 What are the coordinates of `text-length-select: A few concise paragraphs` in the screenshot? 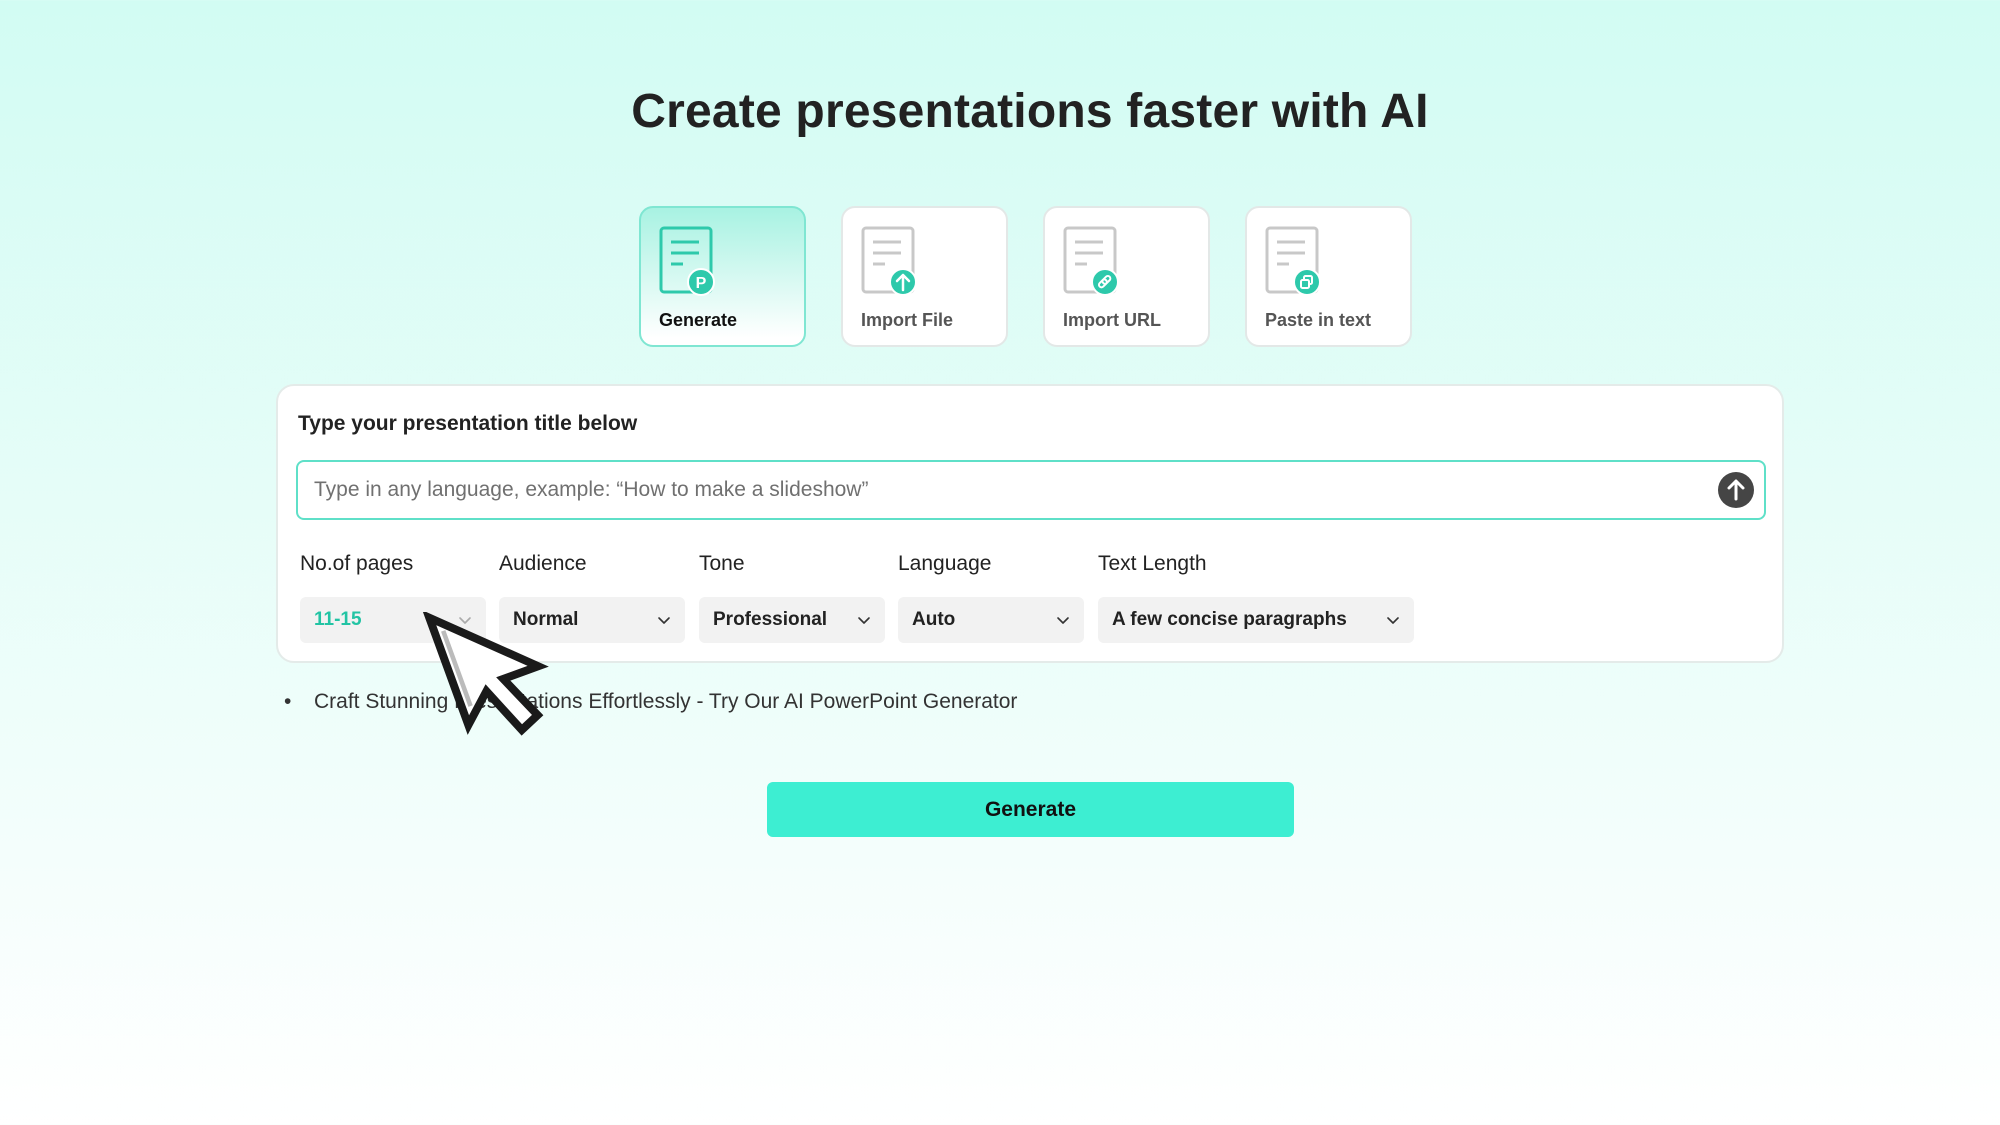 It's located at (1256, 620).